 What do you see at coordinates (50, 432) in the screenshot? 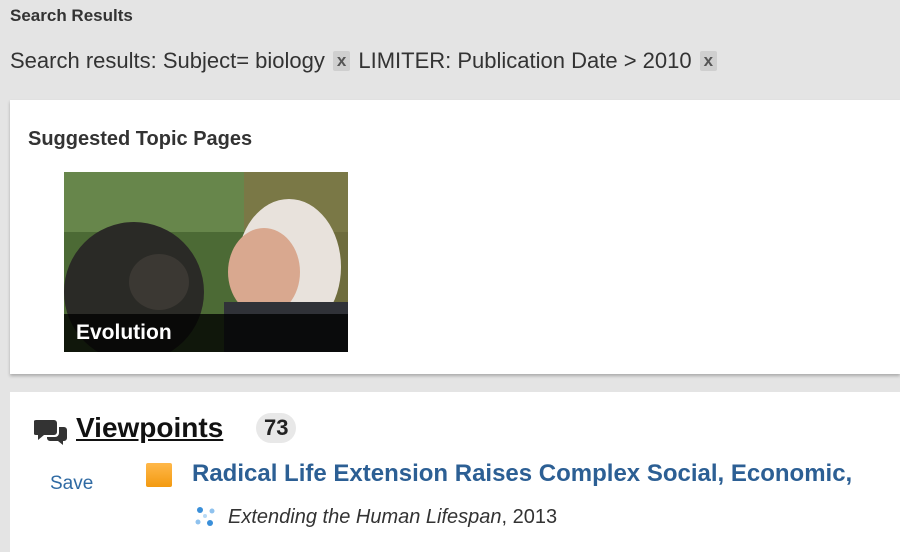
I see `chat-bubbles-icon` at bounding box center [50, 432].